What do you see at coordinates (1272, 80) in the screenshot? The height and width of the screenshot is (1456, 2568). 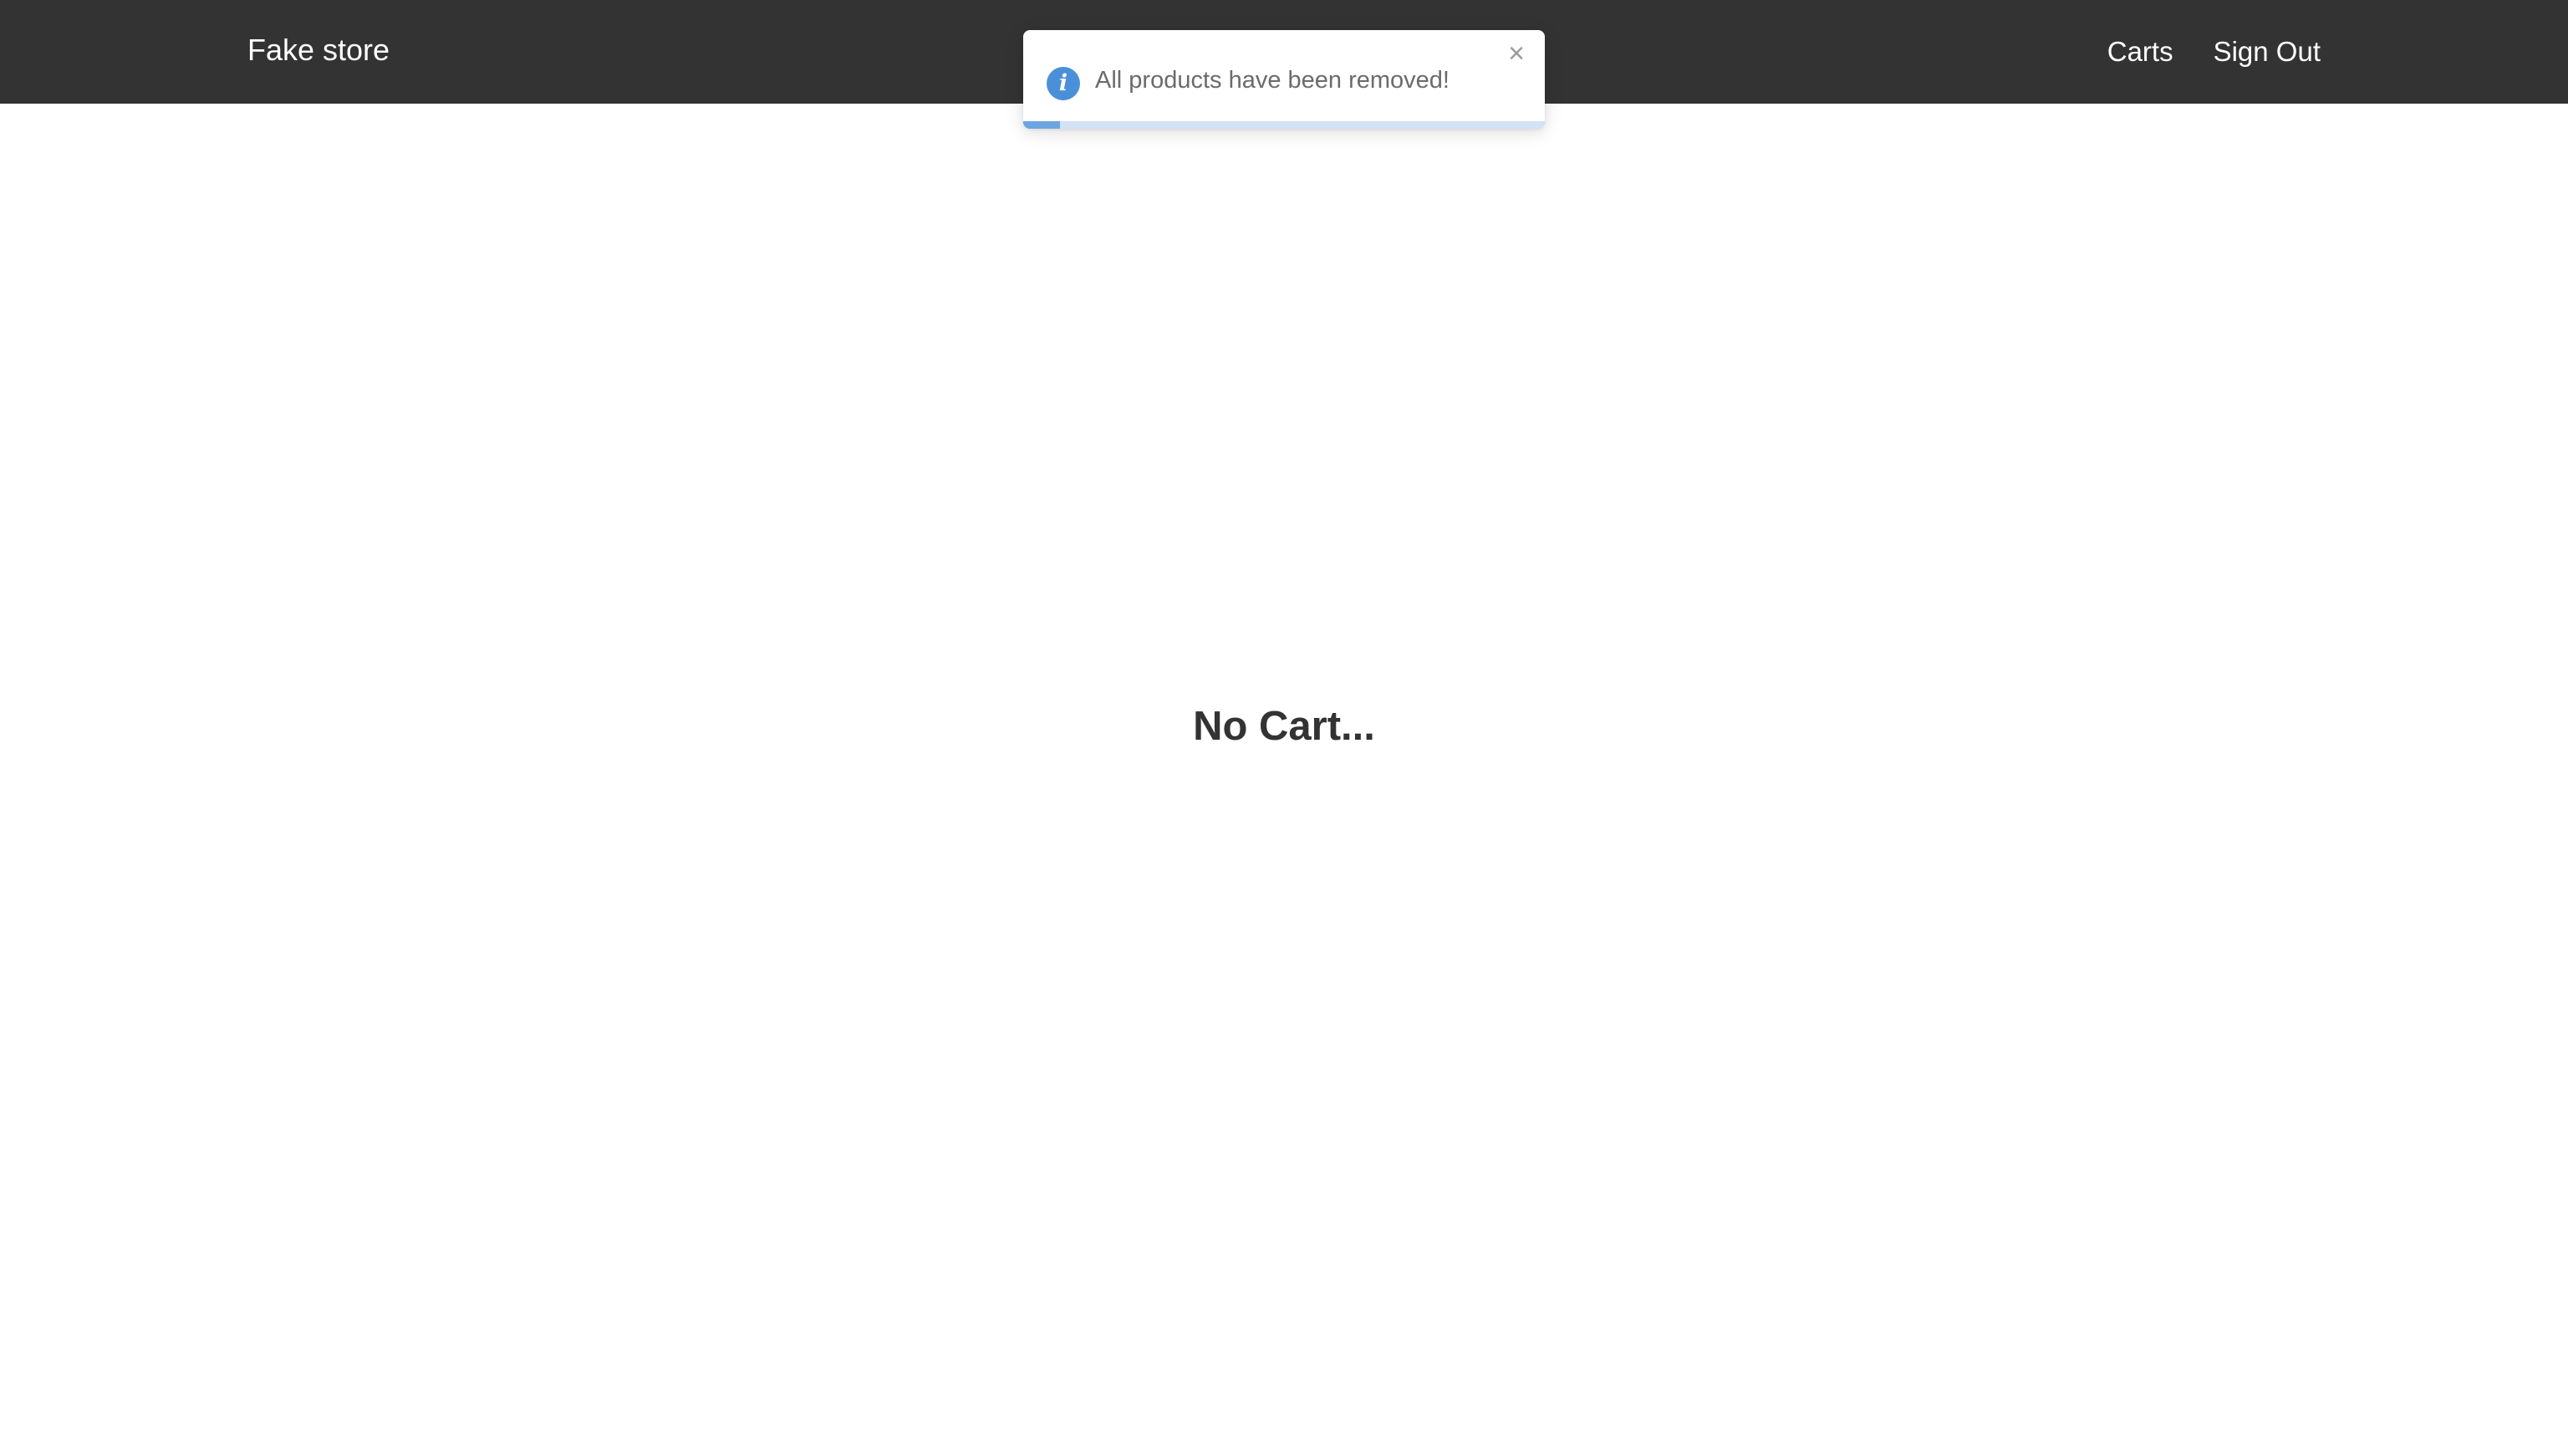 I see `toast-message: All products have been removed!` at bounding box center [1272, 80].